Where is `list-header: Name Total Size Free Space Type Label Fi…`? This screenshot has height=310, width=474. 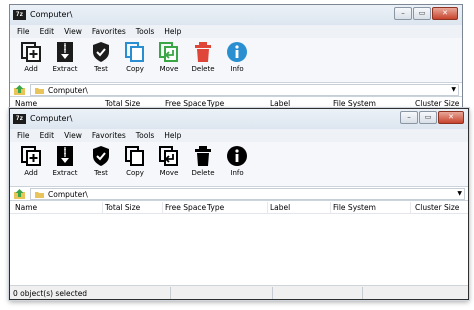
list-header: Name Total Size Free Space Type Label Fi… is located at coordinates (239, 207).